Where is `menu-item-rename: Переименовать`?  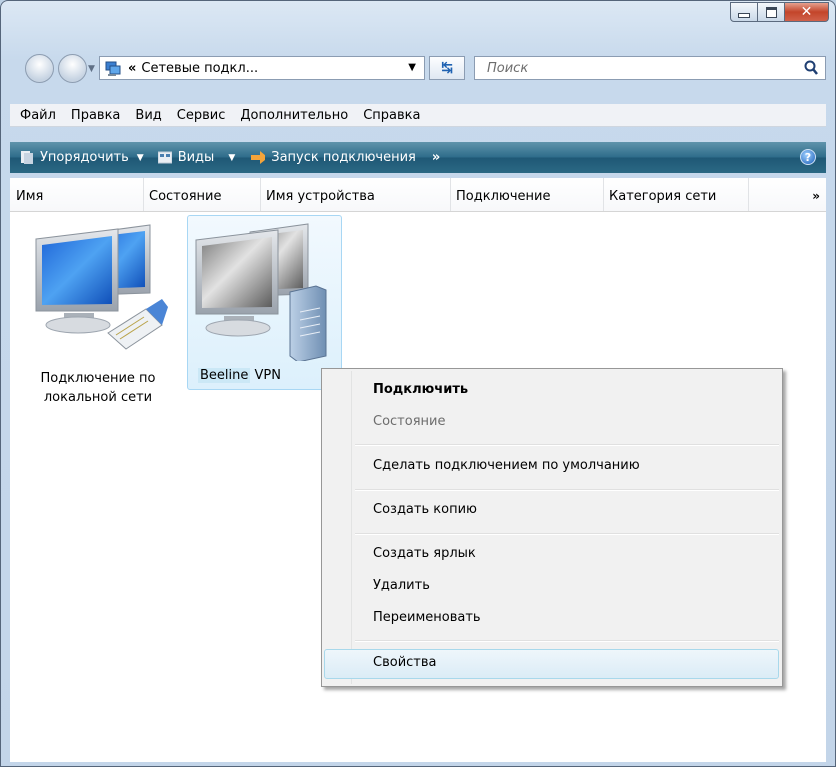 menu-item-rename: Переименовать is located at coordinates (427, 617).